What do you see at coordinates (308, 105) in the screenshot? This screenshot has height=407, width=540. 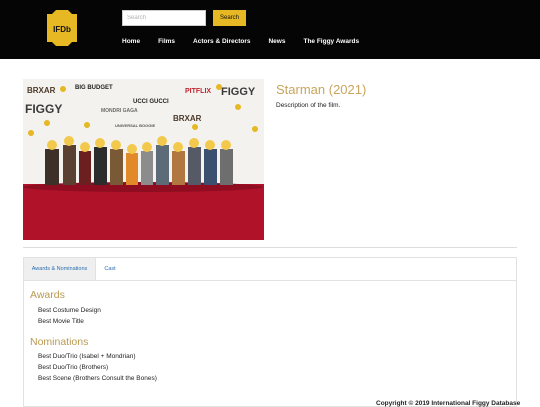 I see `film-description: Description of the film.` at bounding box center [308, 105].